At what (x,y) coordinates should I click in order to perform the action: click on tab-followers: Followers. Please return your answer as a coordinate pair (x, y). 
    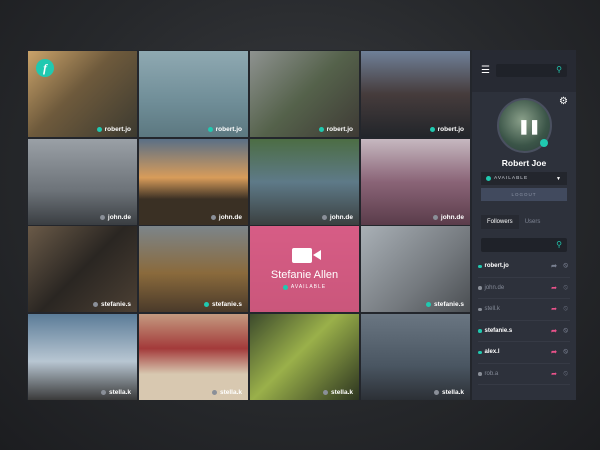
    Looking at the image, I should click on (500, 222).